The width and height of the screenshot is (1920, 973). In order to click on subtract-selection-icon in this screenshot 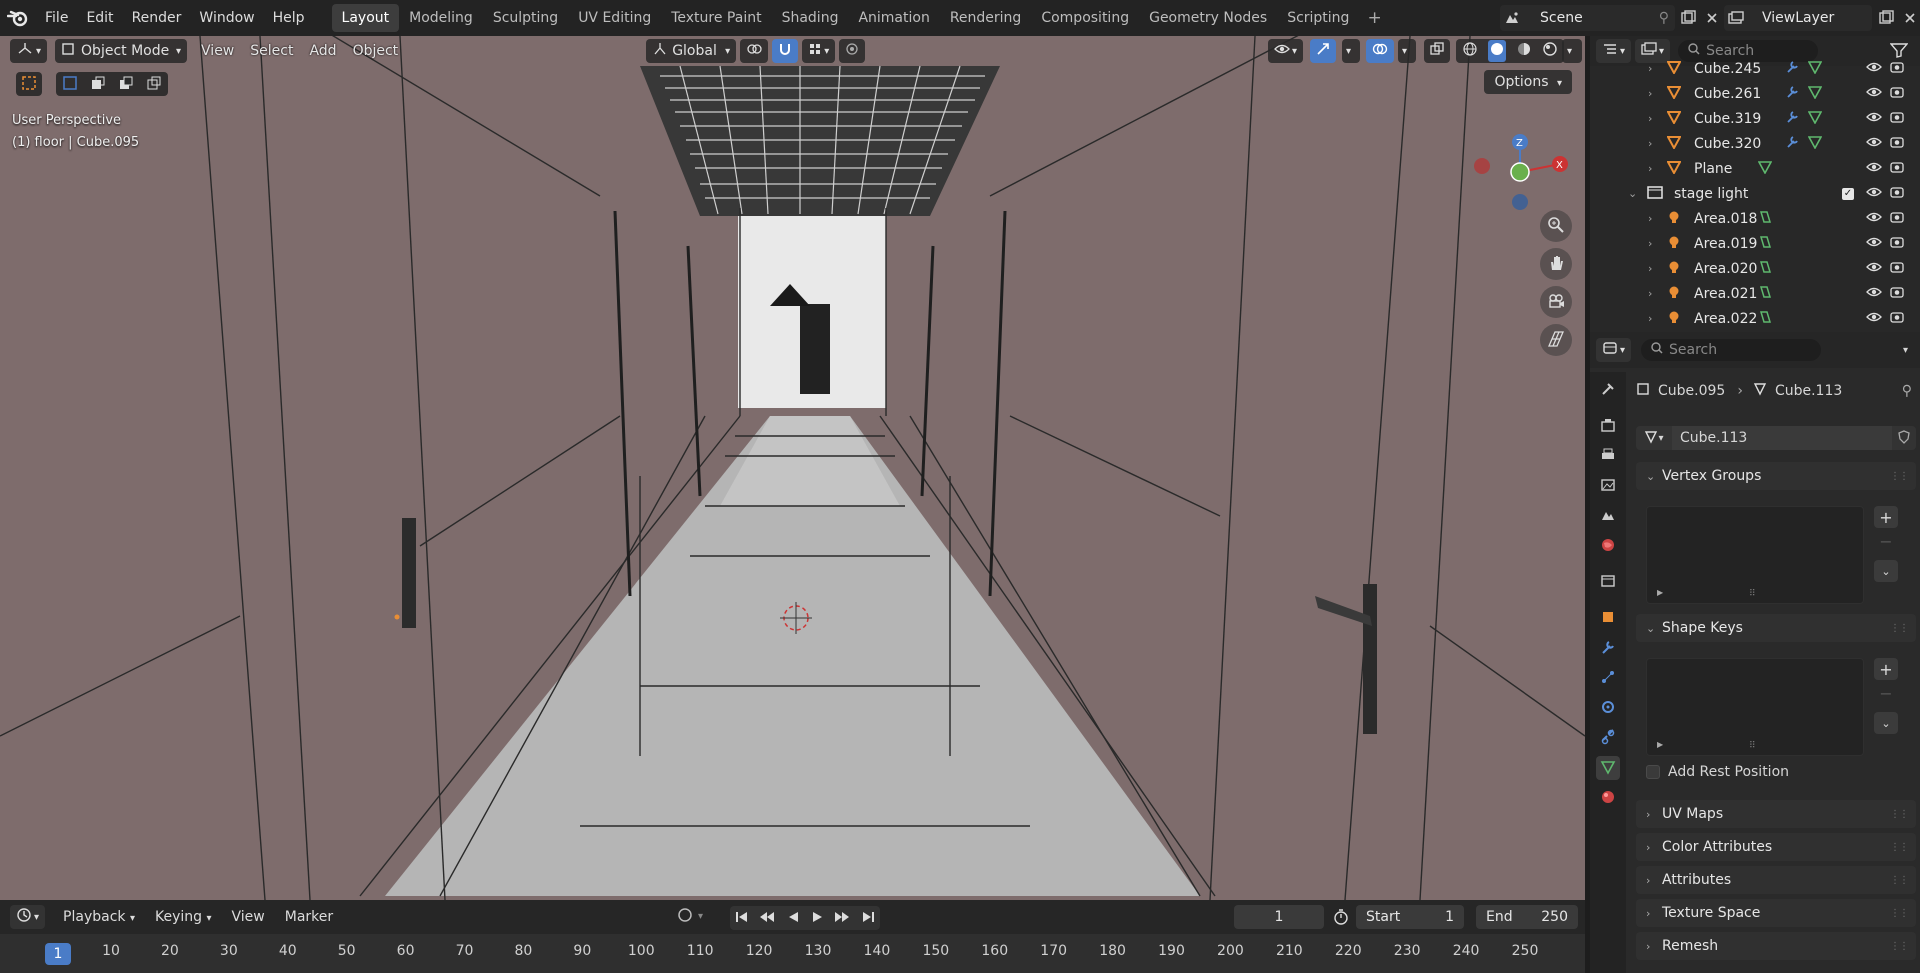, I will do `click(126, 84)`.